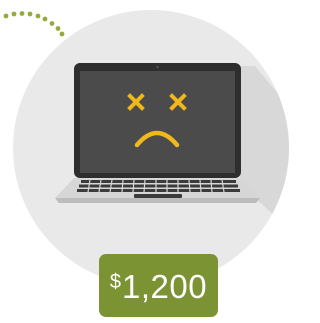  What do you see at coordinates (157, 67) in the screenshot?
I see `camera-dot` at bounding box center [157, 67].